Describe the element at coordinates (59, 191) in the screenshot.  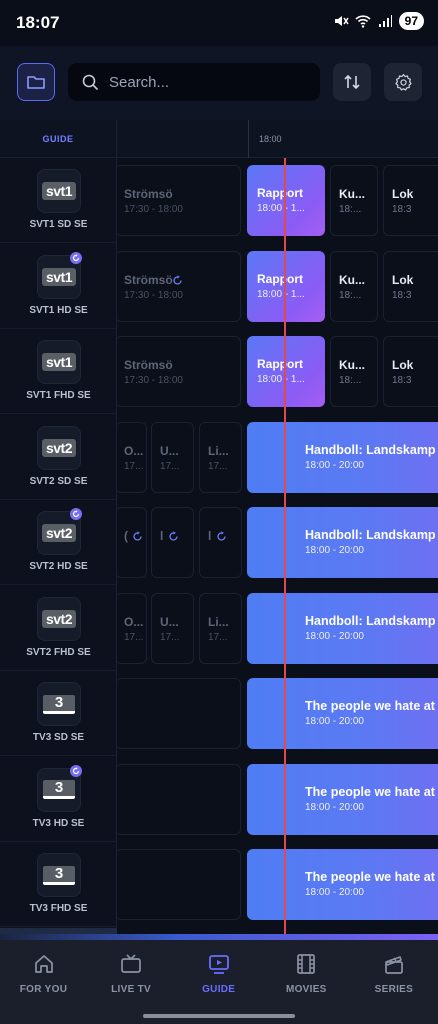
I see `channel-logo: svt1` at that location.